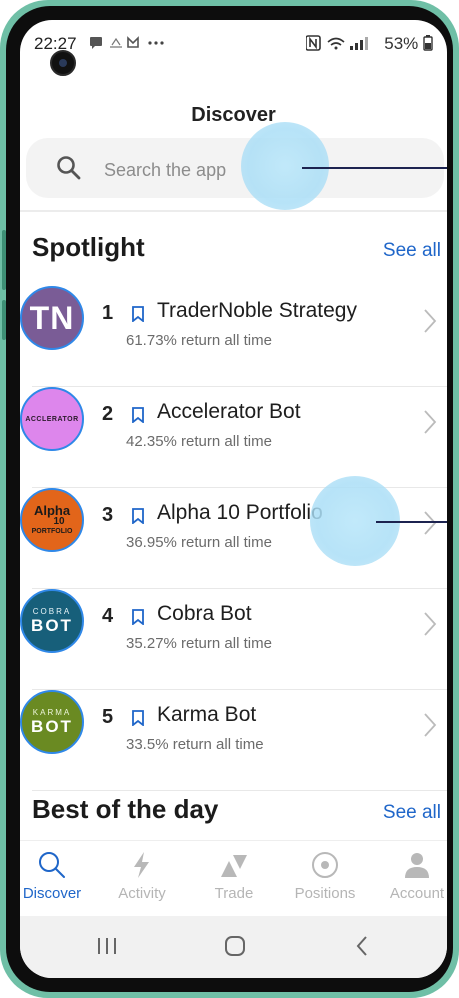  What do you see at coordinates (401, 43) in the screenshot?
I see `battery-percent: 53%` at bounding box center [401, 43].